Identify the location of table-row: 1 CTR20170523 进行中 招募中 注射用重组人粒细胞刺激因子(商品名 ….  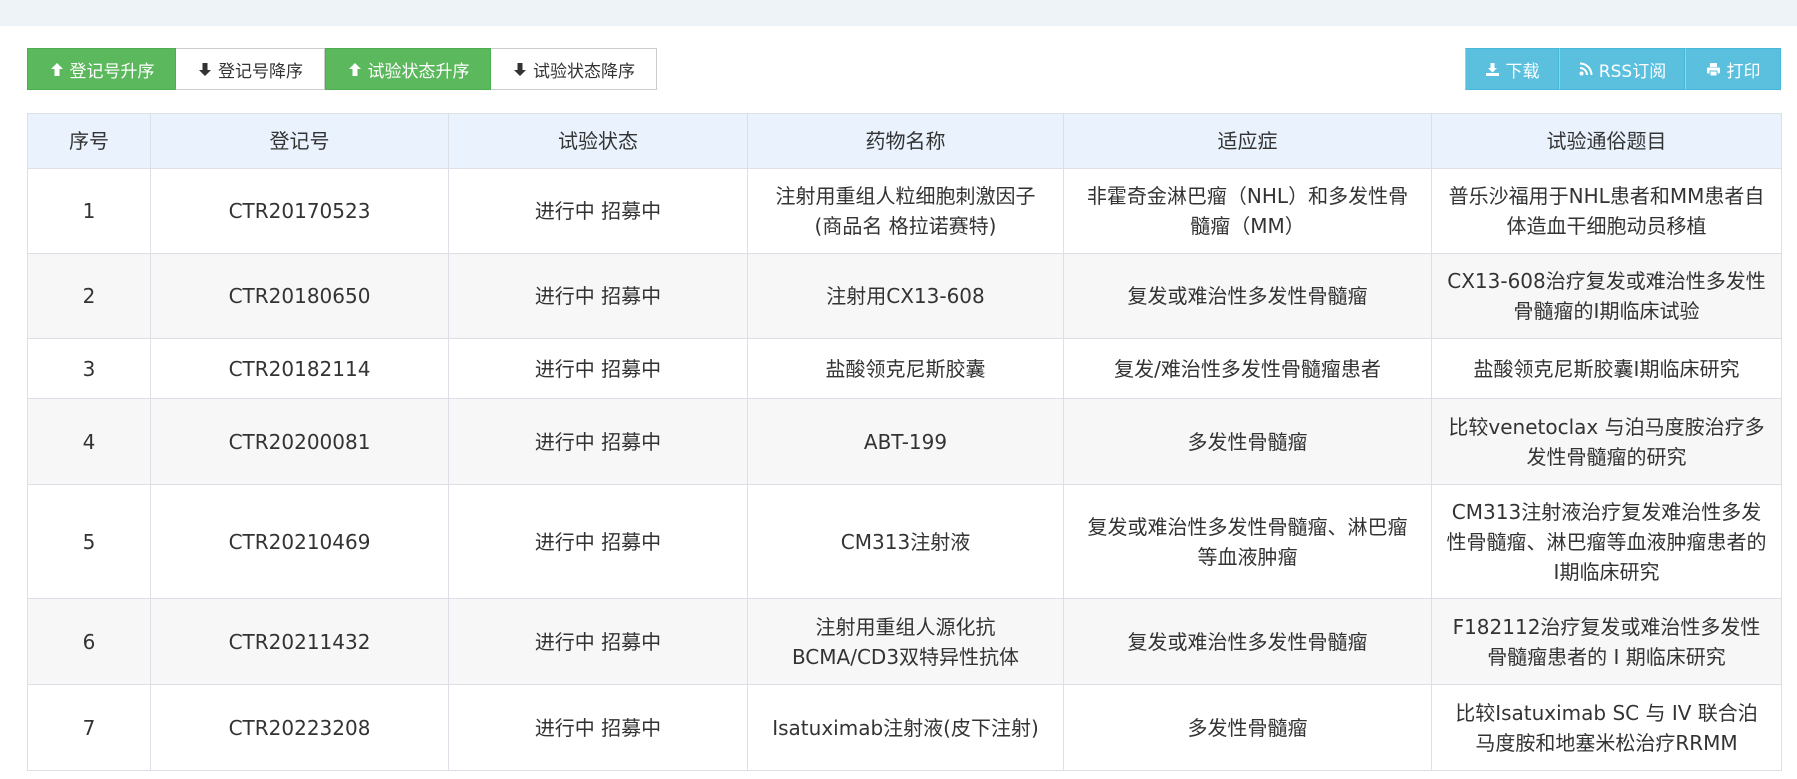
(904, 211).